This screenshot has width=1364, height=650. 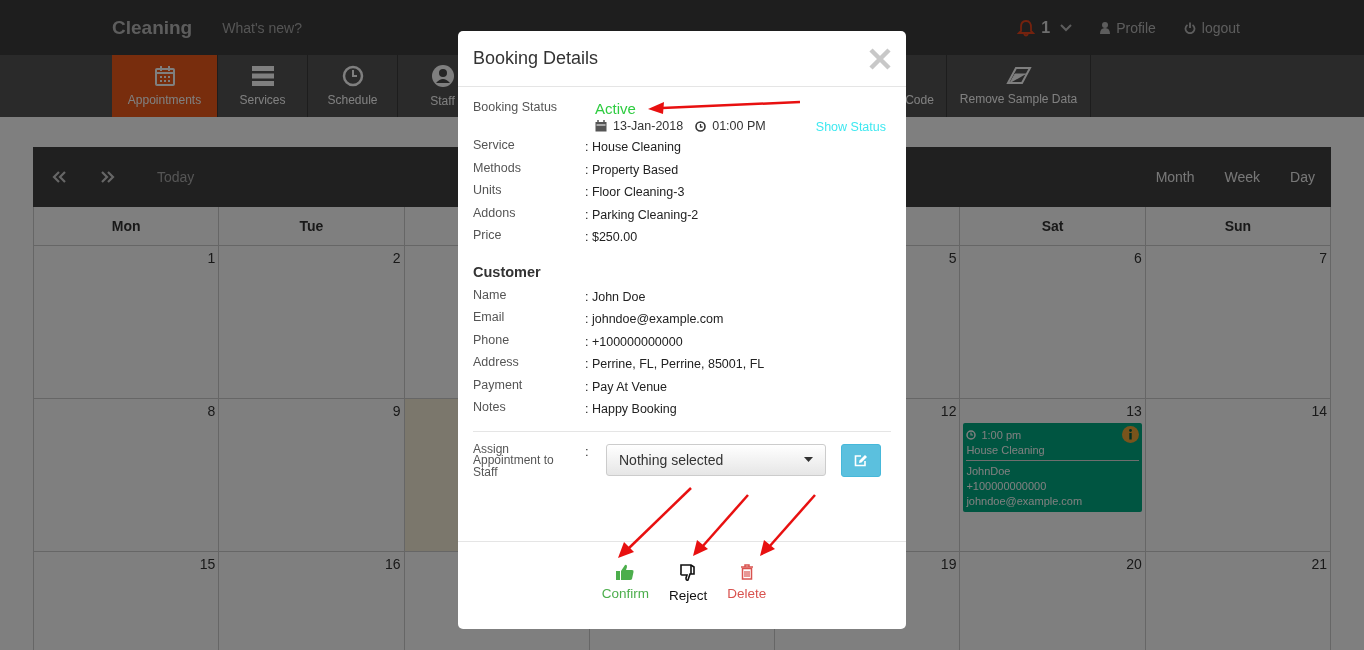 What do you see at coordinates (631, 408) in the screenshot?
I see `field-value: : Happy Booking` at bounding box center [631, 408].